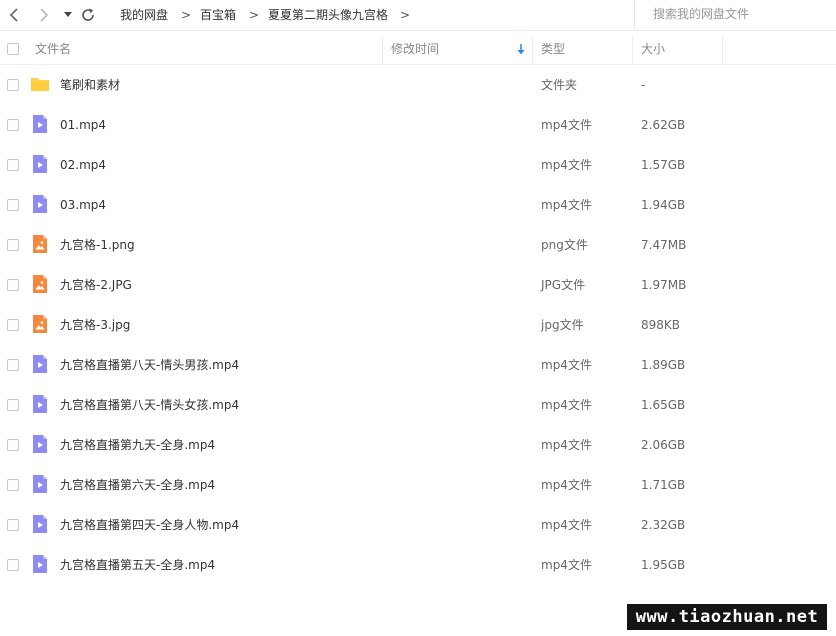  What do you see at coordinates (149, 525) in the screenshot?
I see `file-name: 九宫格直播第四天-全身人物.mp4` at bounding box center [149, 525].